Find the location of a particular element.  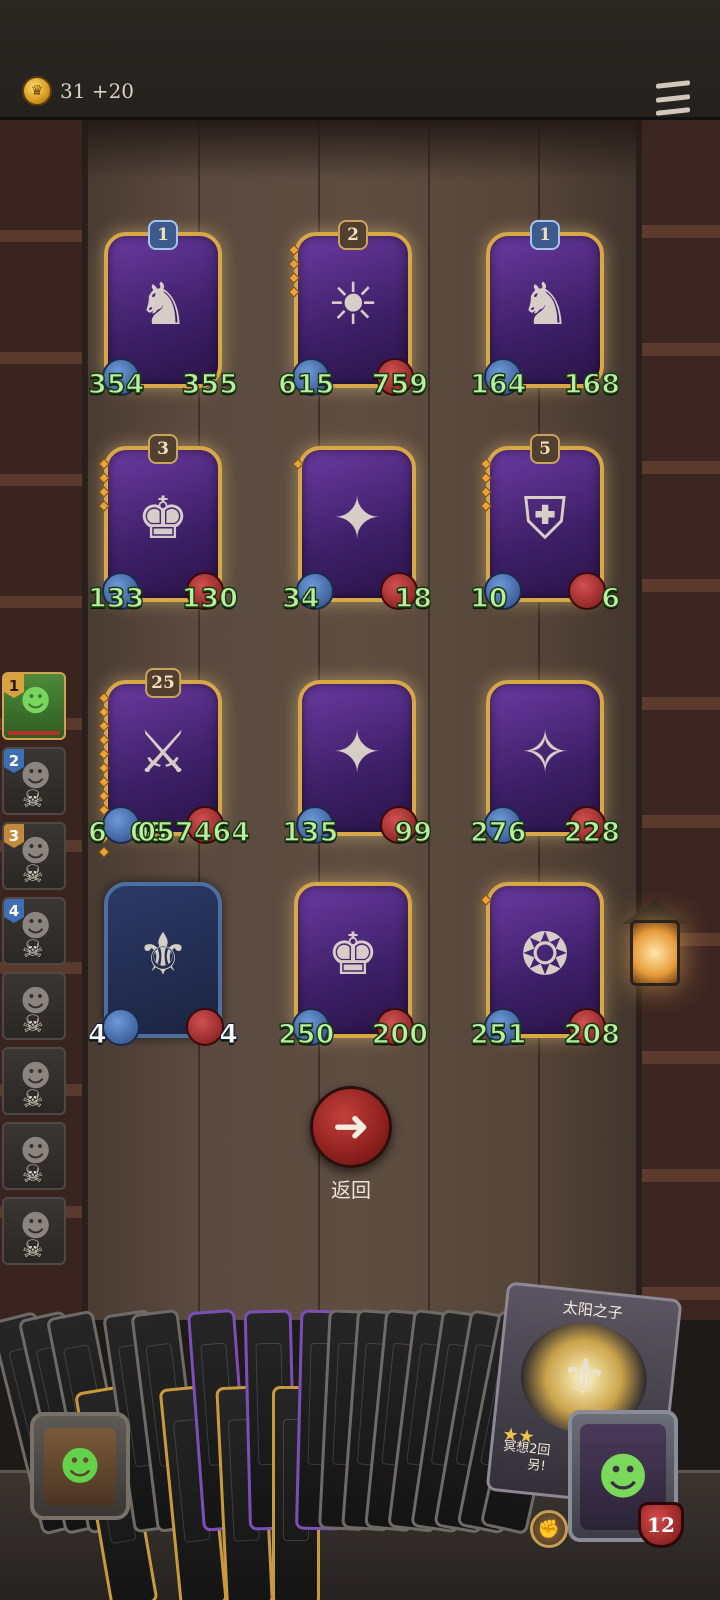

gold-counter: ♛ 31 +20 is located at coordinates (78, 91).